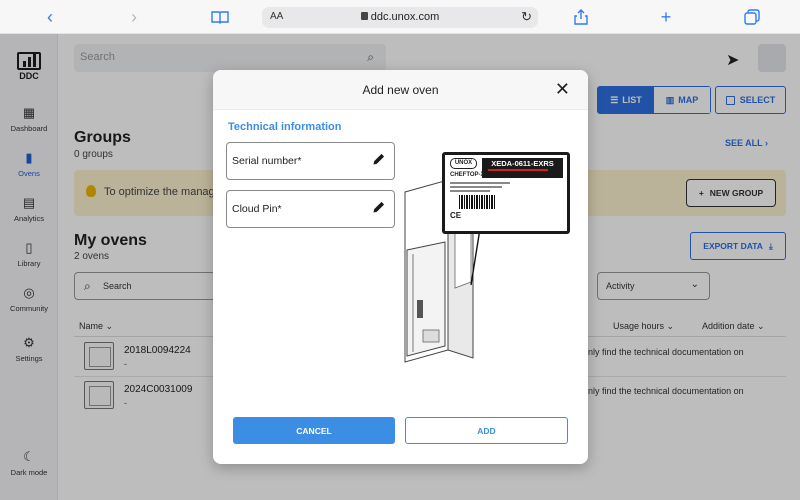  I want to click on modal-header: Add new oven ✕, so click(400, 90).